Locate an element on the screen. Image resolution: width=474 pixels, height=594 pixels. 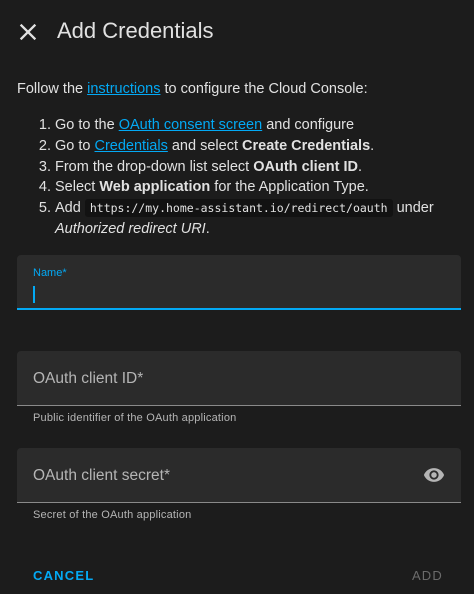
cancel-button: CANCEL is located at coordinates (63, 575).